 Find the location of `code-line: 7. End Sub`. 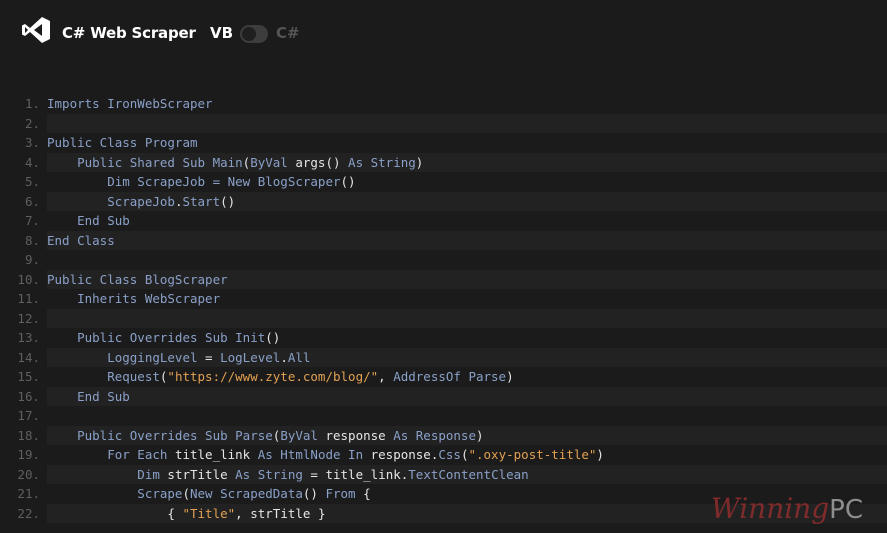

code-line: 7. End Sub is located at coordinates (443, 221).